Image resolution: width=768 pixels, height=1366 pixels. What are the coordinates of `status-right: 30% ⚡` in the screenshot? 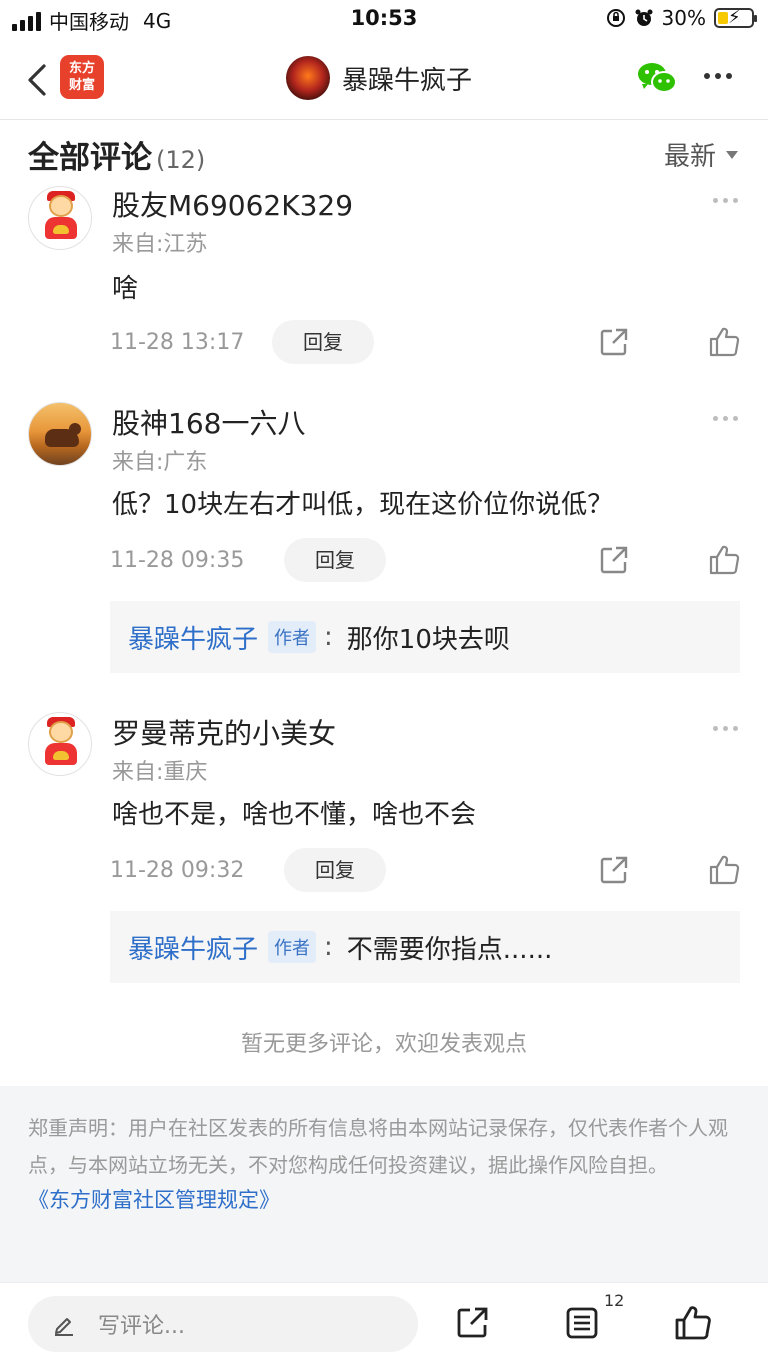 It's located at (681, 18).